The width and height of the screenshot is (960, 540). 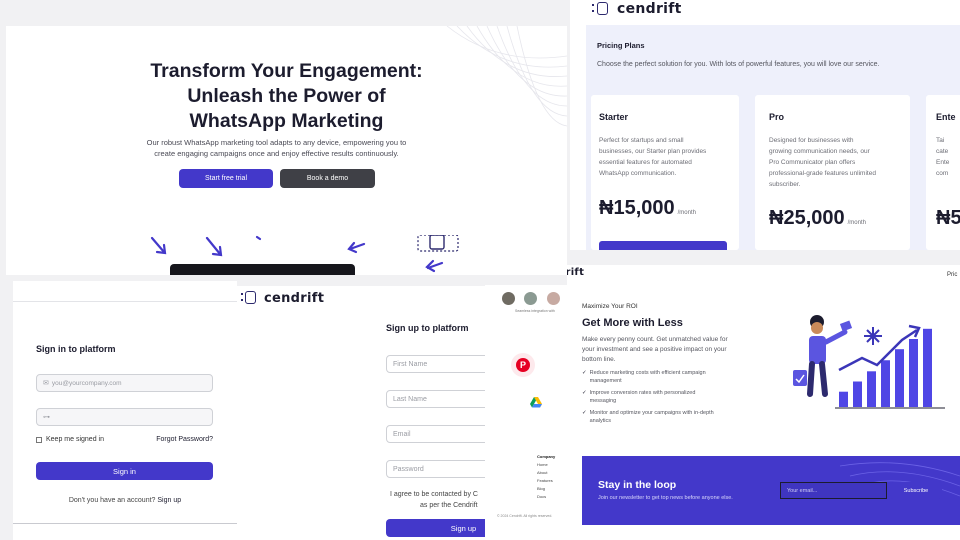 What do you see at coordinates (952, 275) in the screenshot?
I see `nav-link-pricing: Pric` at bounding box center [952, 275].